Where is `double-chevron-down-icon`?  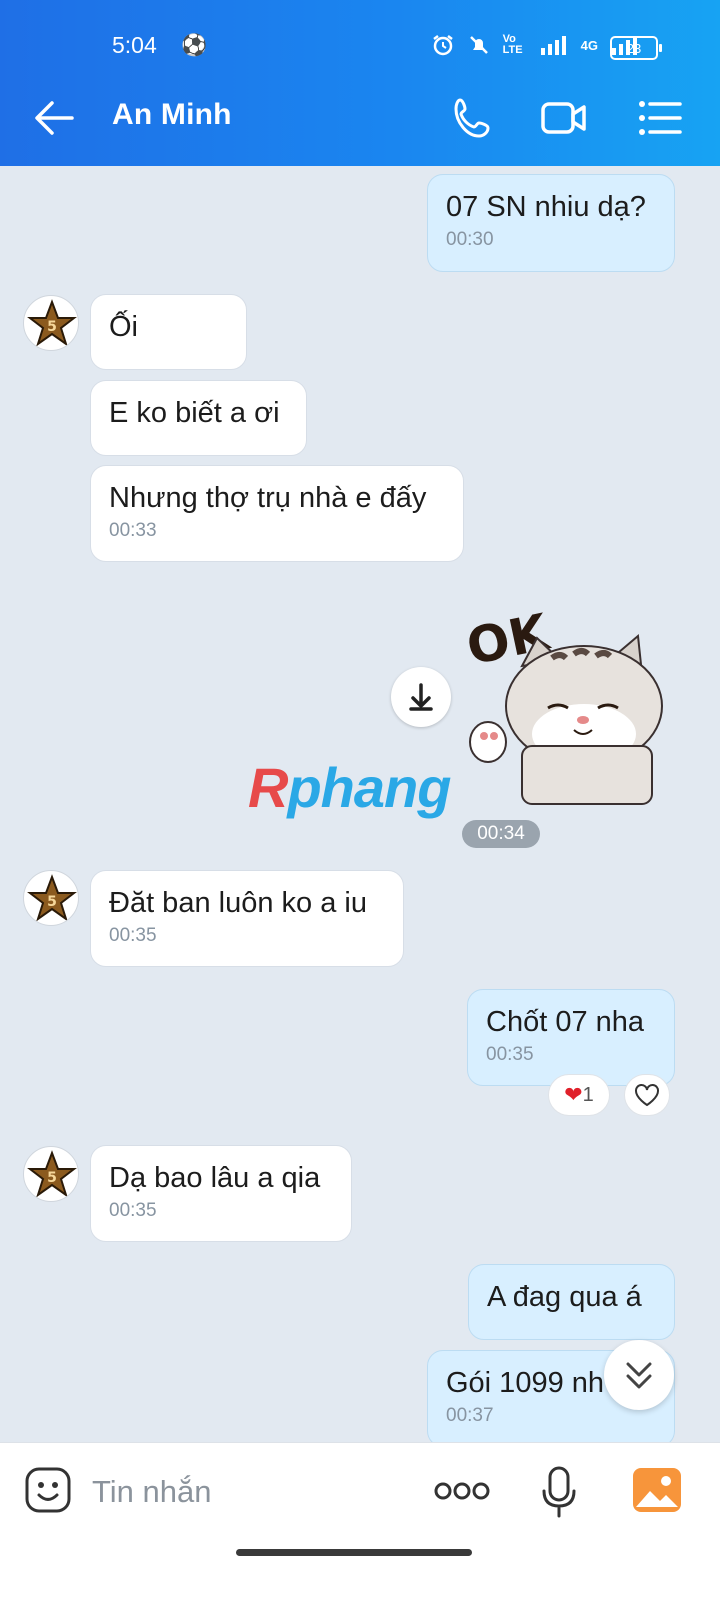
double-chevron-down-icon is located at coordinates (639, 1375).